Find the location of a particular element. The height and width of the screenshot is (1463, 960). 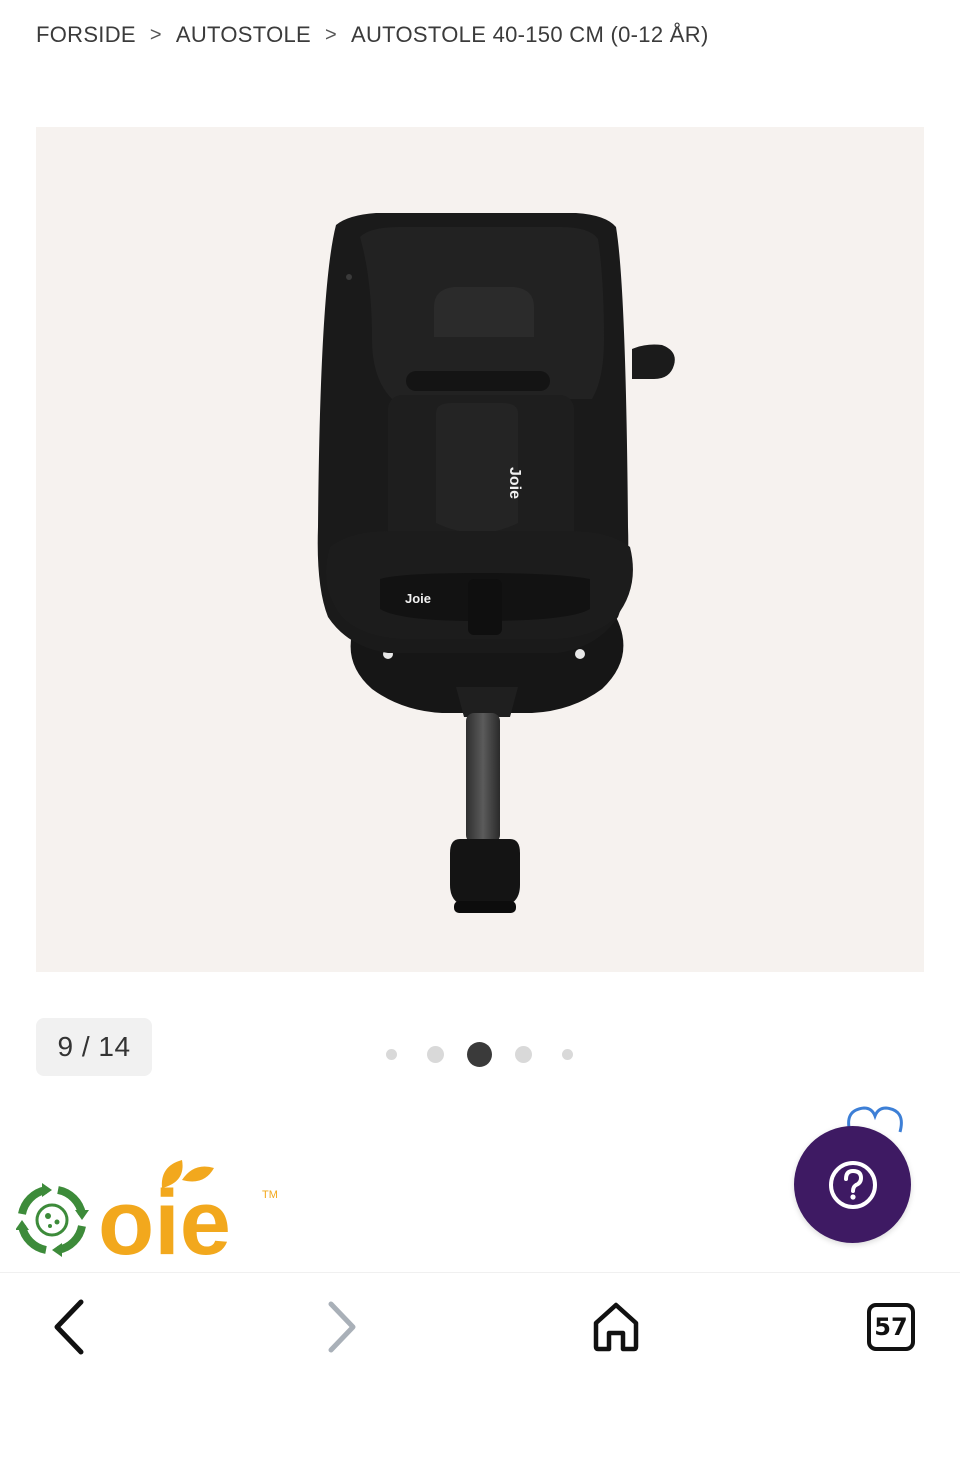

seat-brand-label-upper: Joie is located at coordinates (514, 483).